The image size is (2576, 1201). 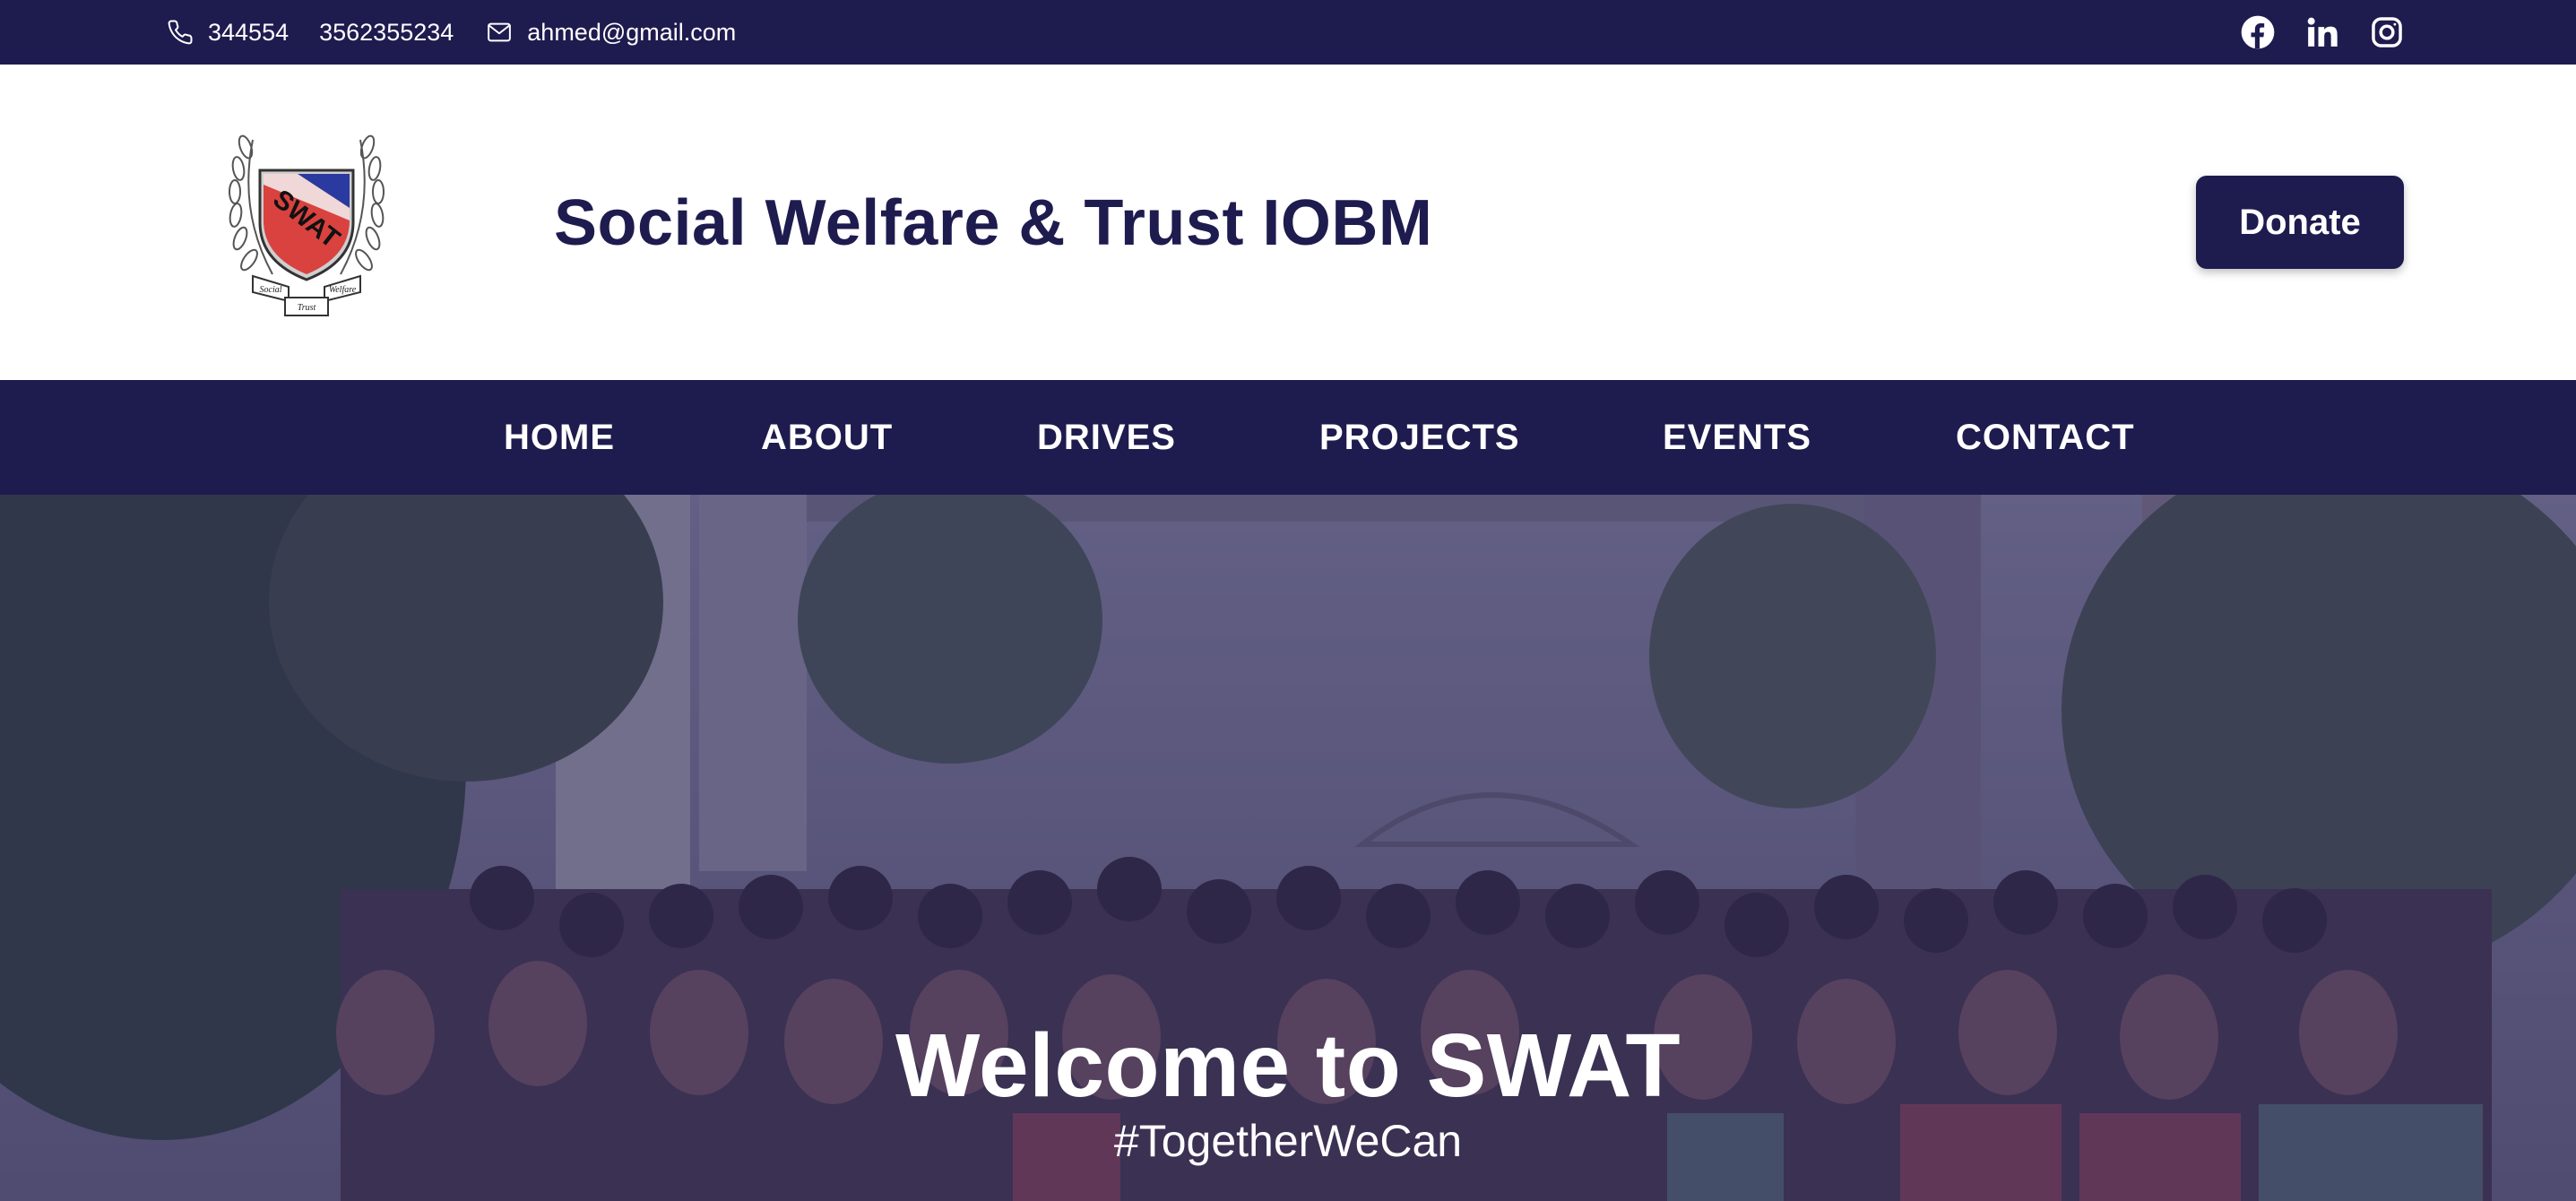 What do you see at coordinates (180, 32) in the screenshot?
I see `phone-icon` at bounding box center [180, 32].